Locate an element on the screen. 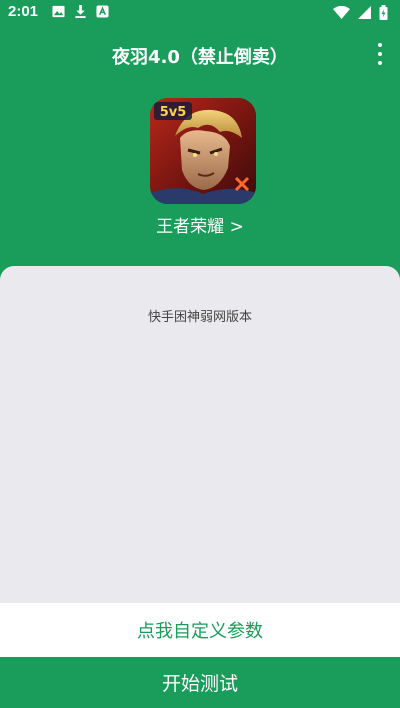 The width and height of the screenshot is (400, 708). app-title: 夜羽4.0（禁止倒卖） is located at coordinates (200, 57).